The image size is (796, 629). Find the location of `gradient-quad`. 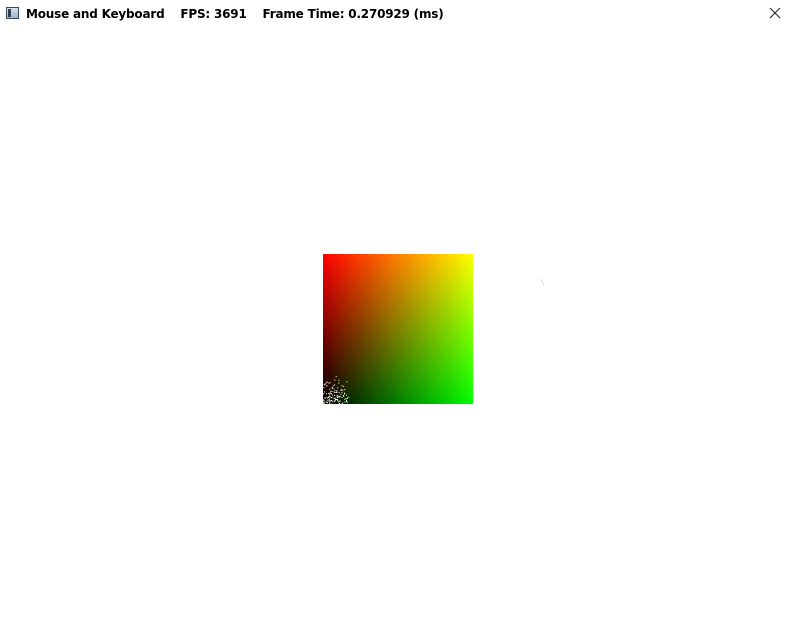

gradient-quad is located at coordinates (398, 329).